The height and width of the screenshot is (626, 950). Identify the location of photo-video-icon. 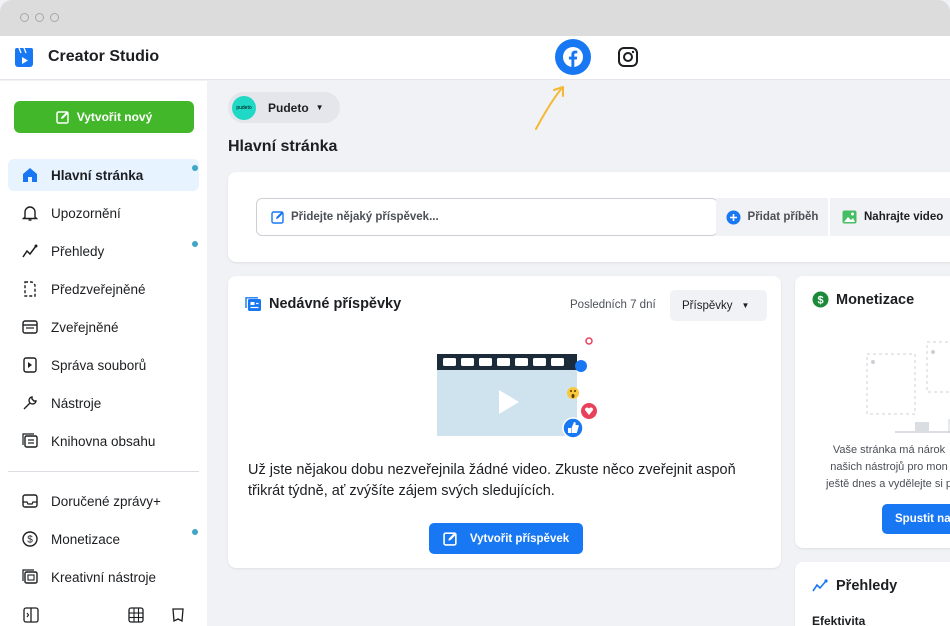
(849, 217).